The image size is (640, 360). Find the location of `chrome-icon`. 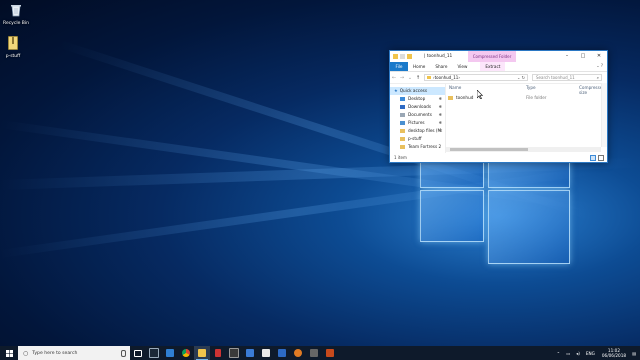

chrome-icon is located at coordinates (186, 353).